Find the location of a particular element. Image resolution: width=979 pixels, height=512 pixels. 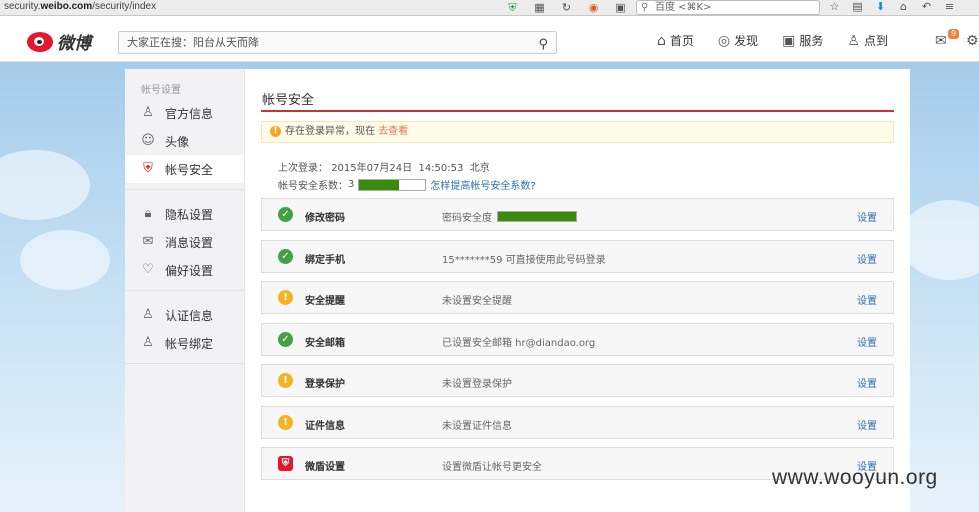

row-desc: 未设置登录保护 is located at coordinates (477, 384).